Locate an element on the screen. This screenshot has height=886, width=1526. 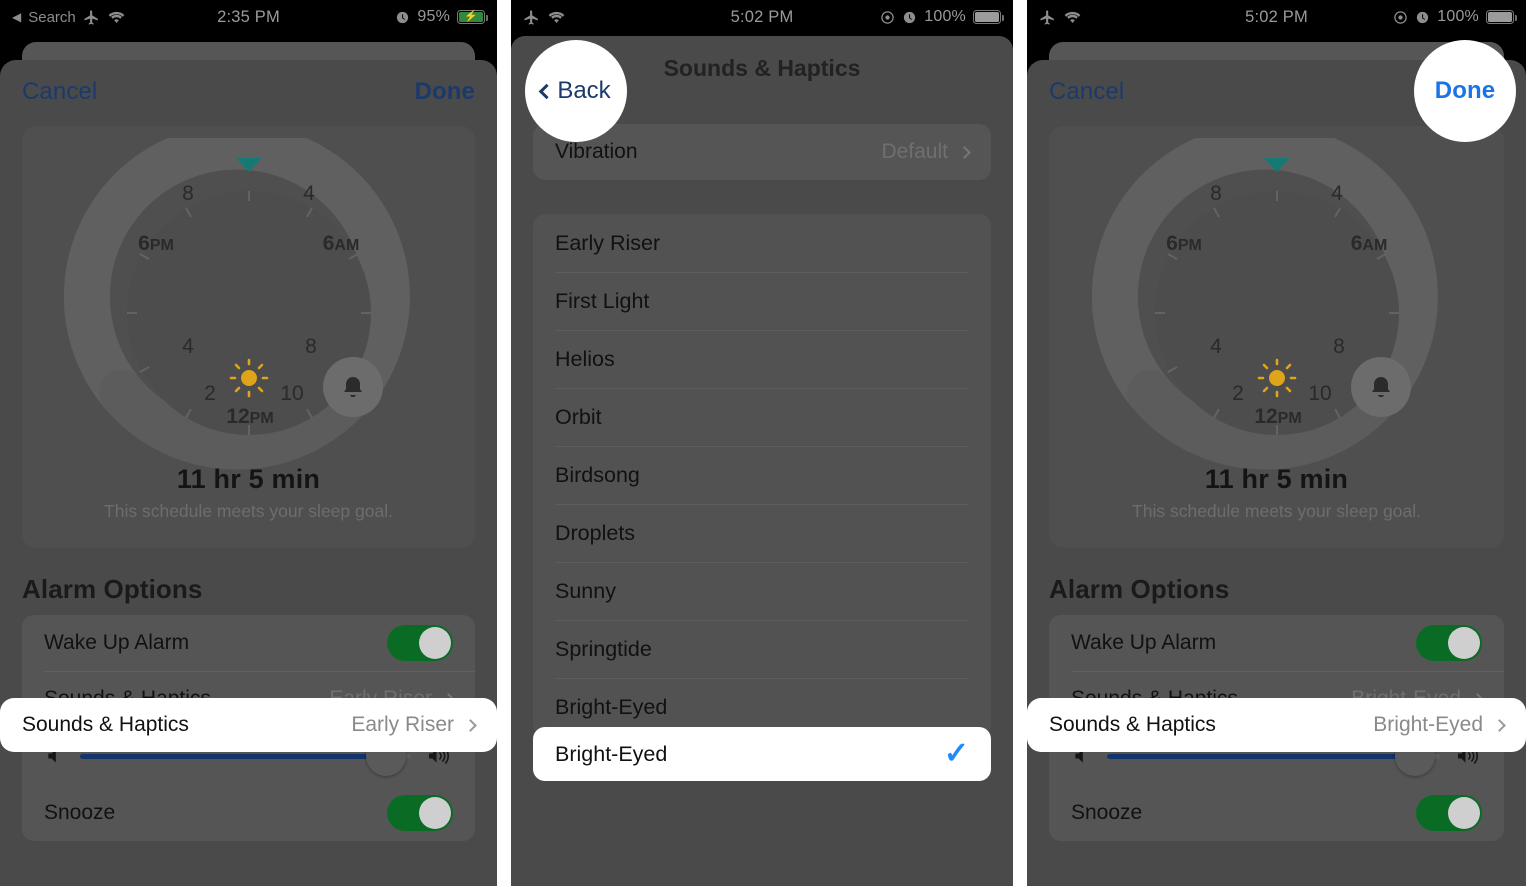
selected-sound-name: Bright-Eyed is located at coordinates (611, 753).